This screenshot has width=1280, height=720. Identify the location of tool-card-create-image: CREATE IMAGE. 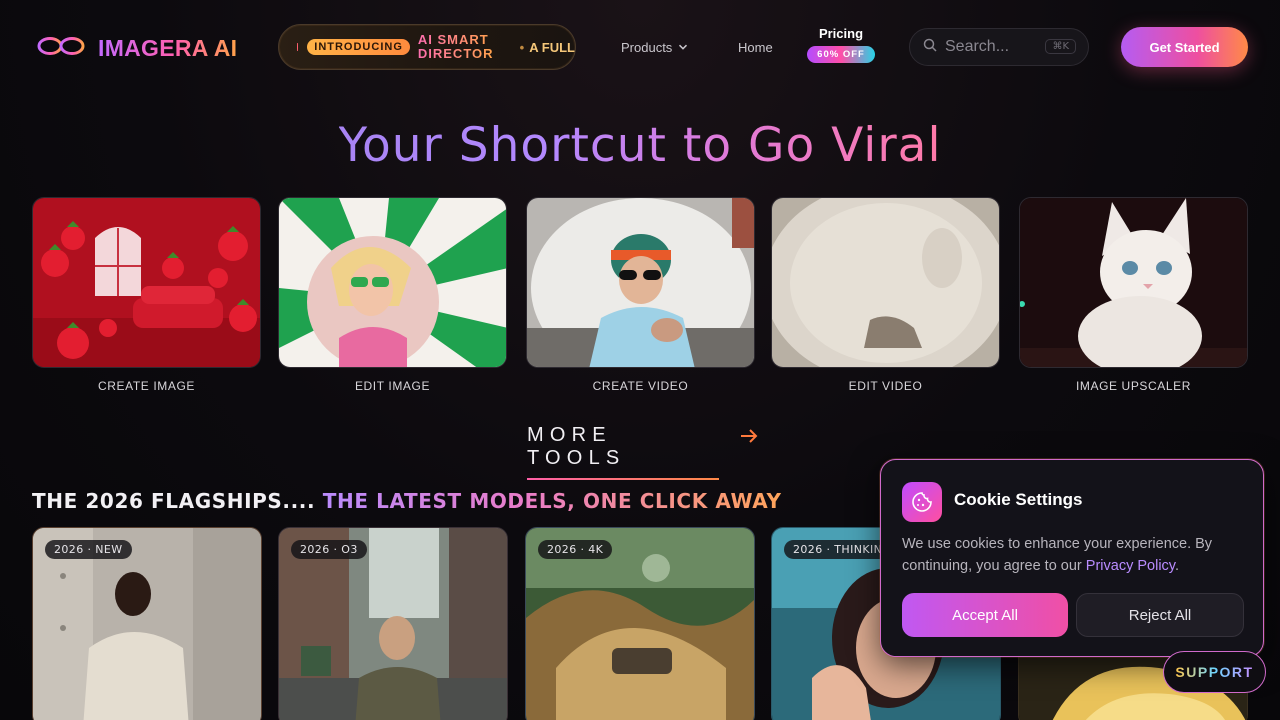
(146, 295).